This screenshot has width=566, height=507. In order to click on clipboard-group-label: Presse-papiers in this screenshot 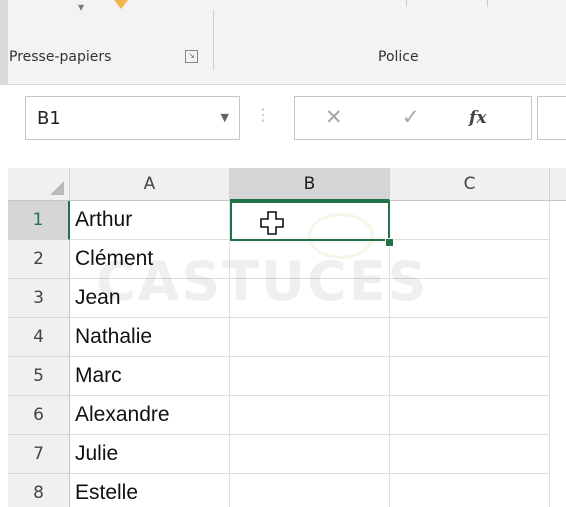, I will do `click(60, 57)`.